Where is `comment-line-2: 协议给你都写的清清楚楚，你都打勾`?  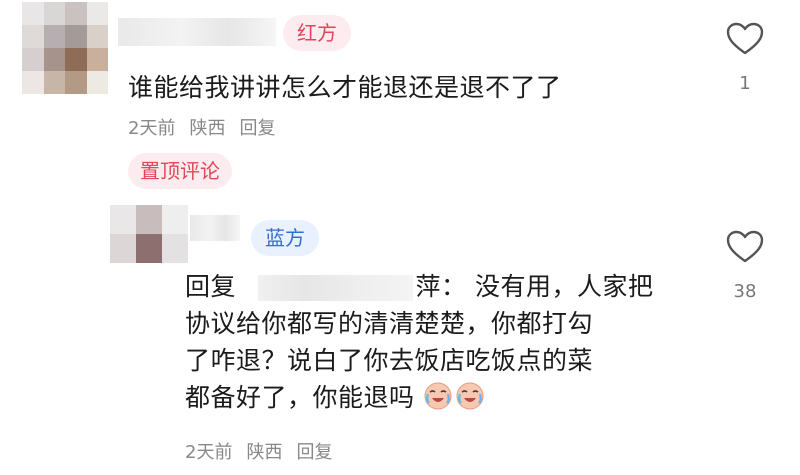
comment-line-2: 协议给你都写的清清楚楚，你都打勾 is located at coordinates (389, 323).